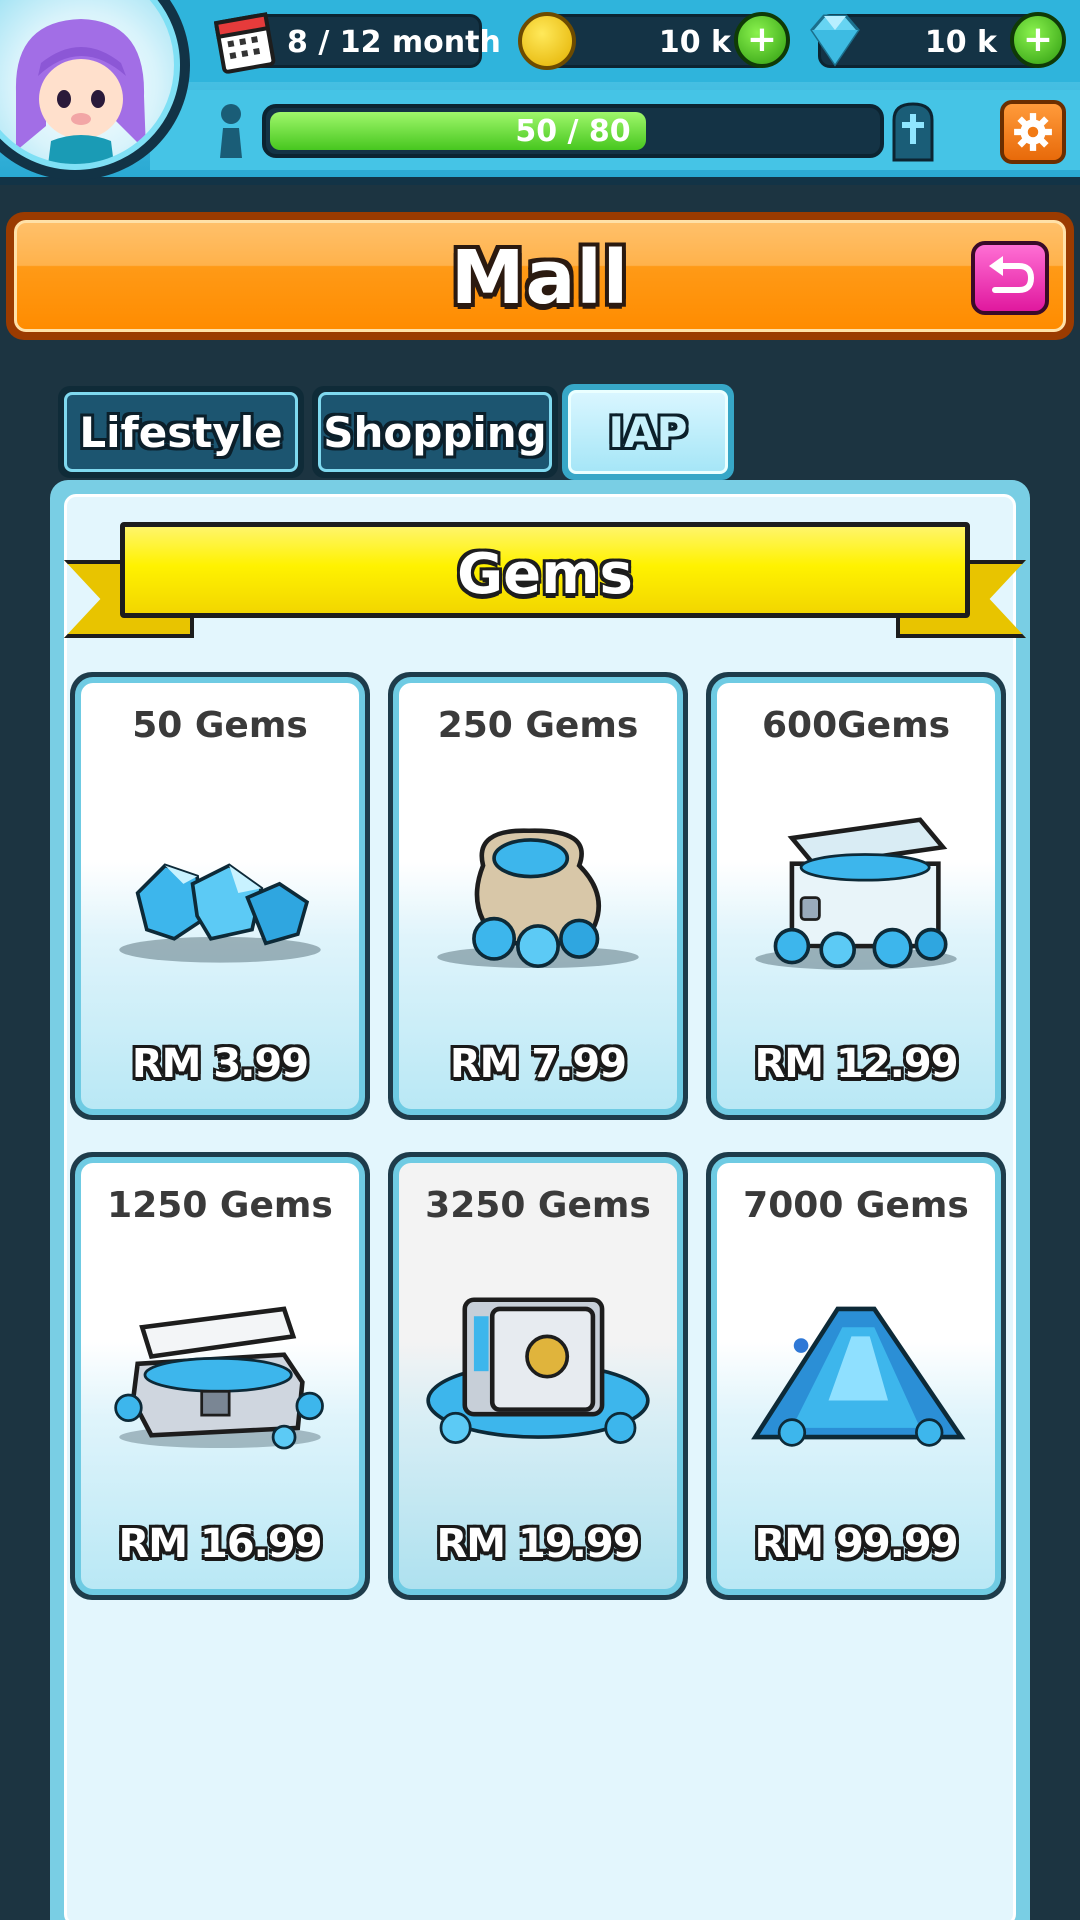 The image size is (1080, 1920). I want to click on section-ribbon: Gems, so click(545, 580).